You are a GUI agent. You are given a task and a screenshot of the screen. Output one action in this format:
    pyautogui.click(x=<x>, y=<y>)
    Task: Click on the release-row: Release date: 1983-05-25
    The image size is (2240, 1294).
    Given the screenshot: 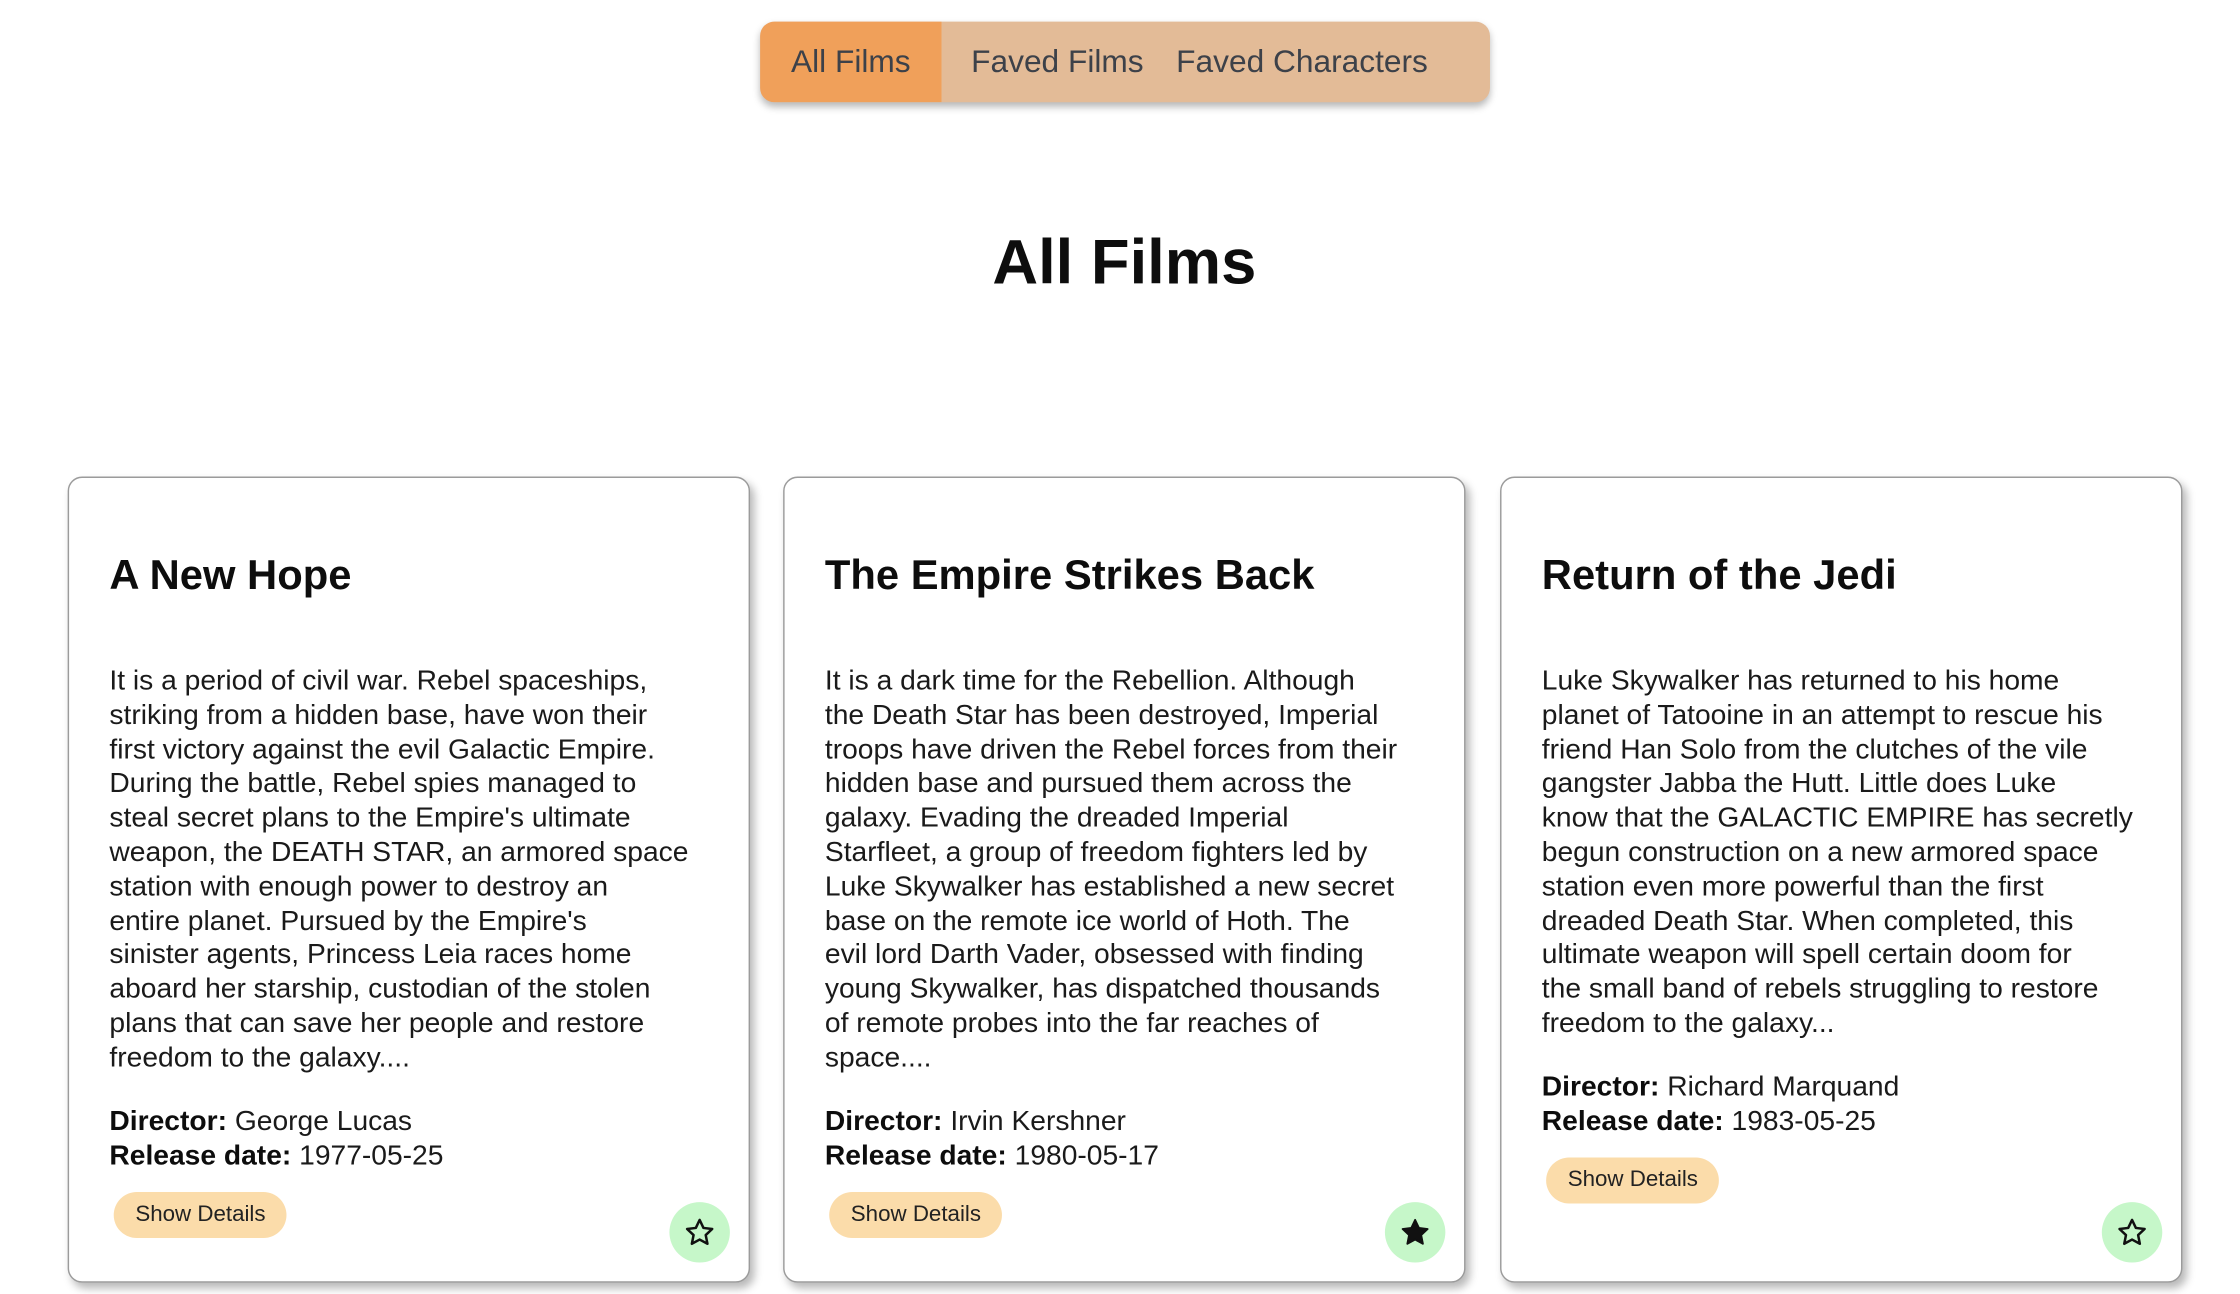 What is the action you would take?
    pyautogui.click(x=1851, y=1121)
    